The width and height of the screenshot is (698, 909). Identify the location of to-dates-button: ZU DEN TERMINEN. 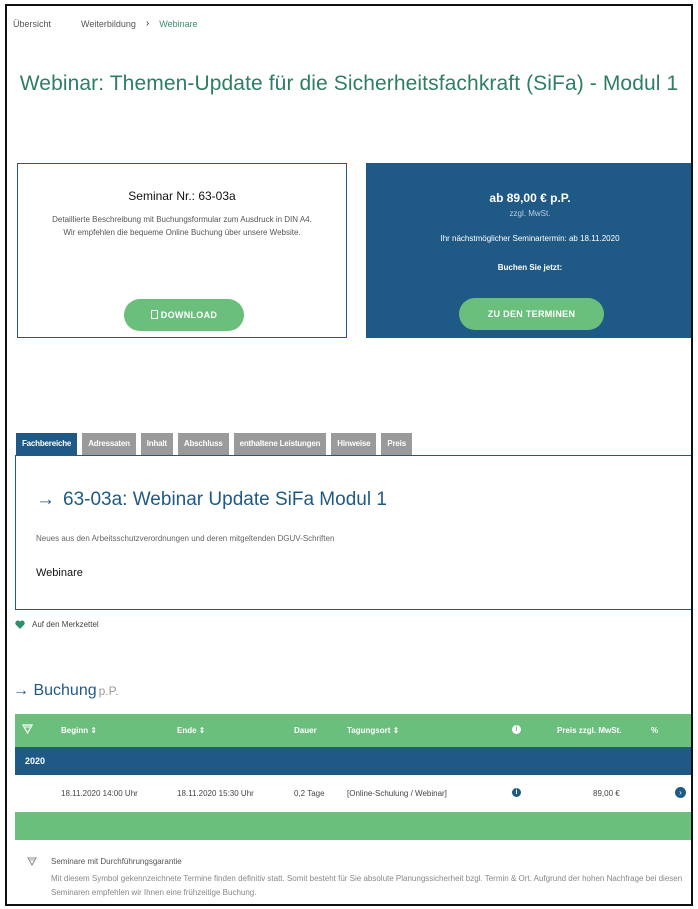
(531, 314).